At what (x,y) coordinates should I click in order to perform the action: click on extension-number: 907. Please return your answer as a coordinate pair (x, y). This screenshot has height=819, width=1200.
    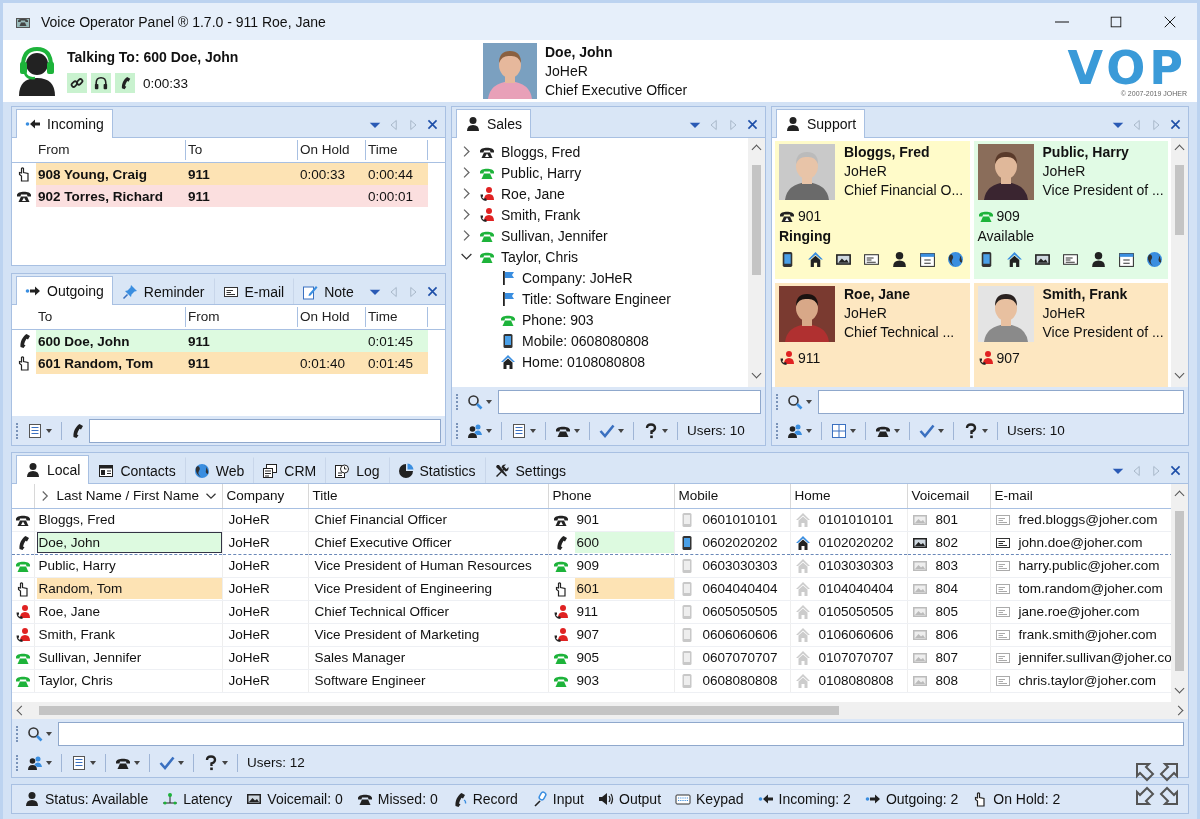
    Looking at the image, I should click on (1008, 358).